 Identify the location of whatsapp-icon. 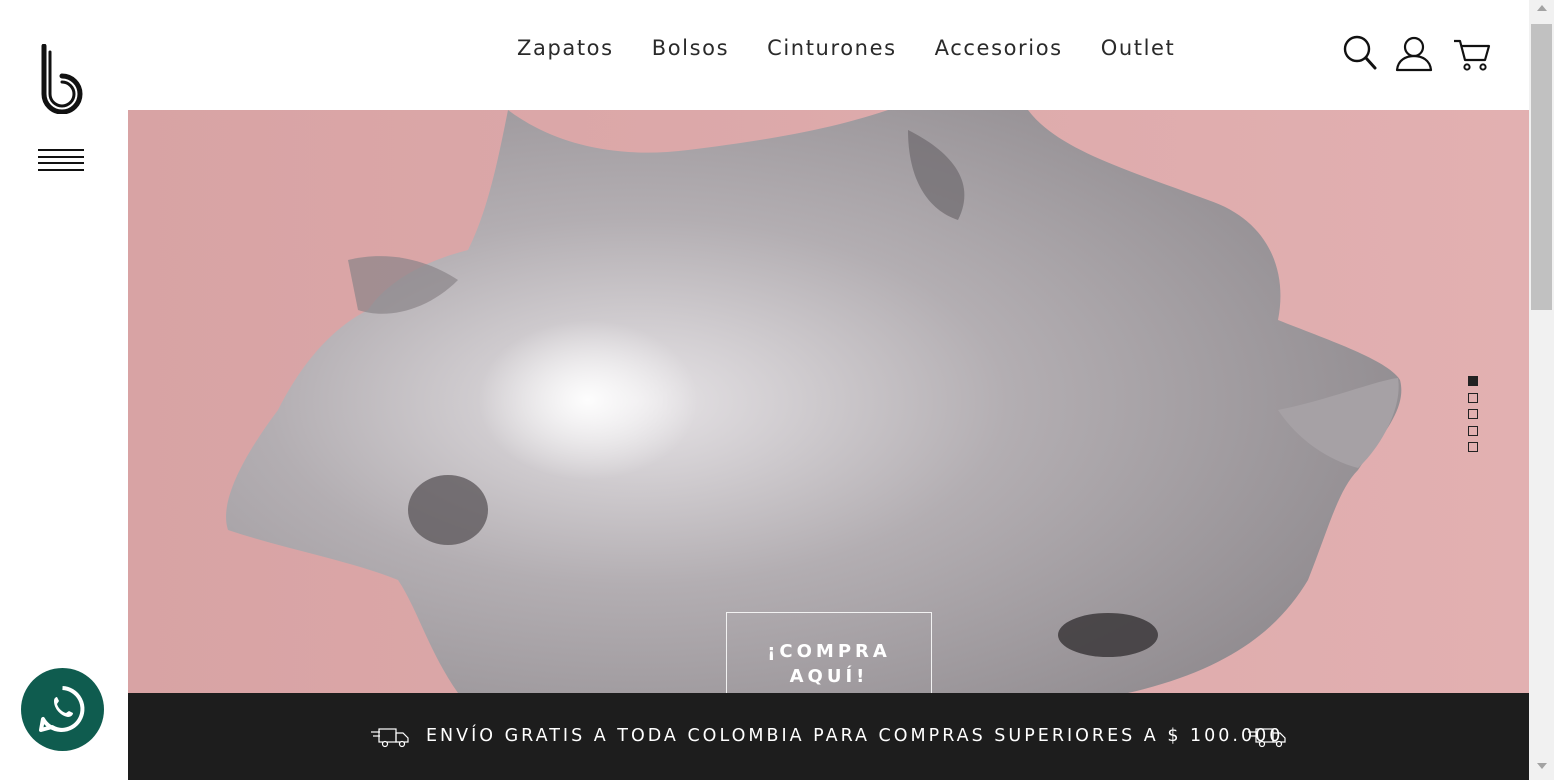
(62, 709).